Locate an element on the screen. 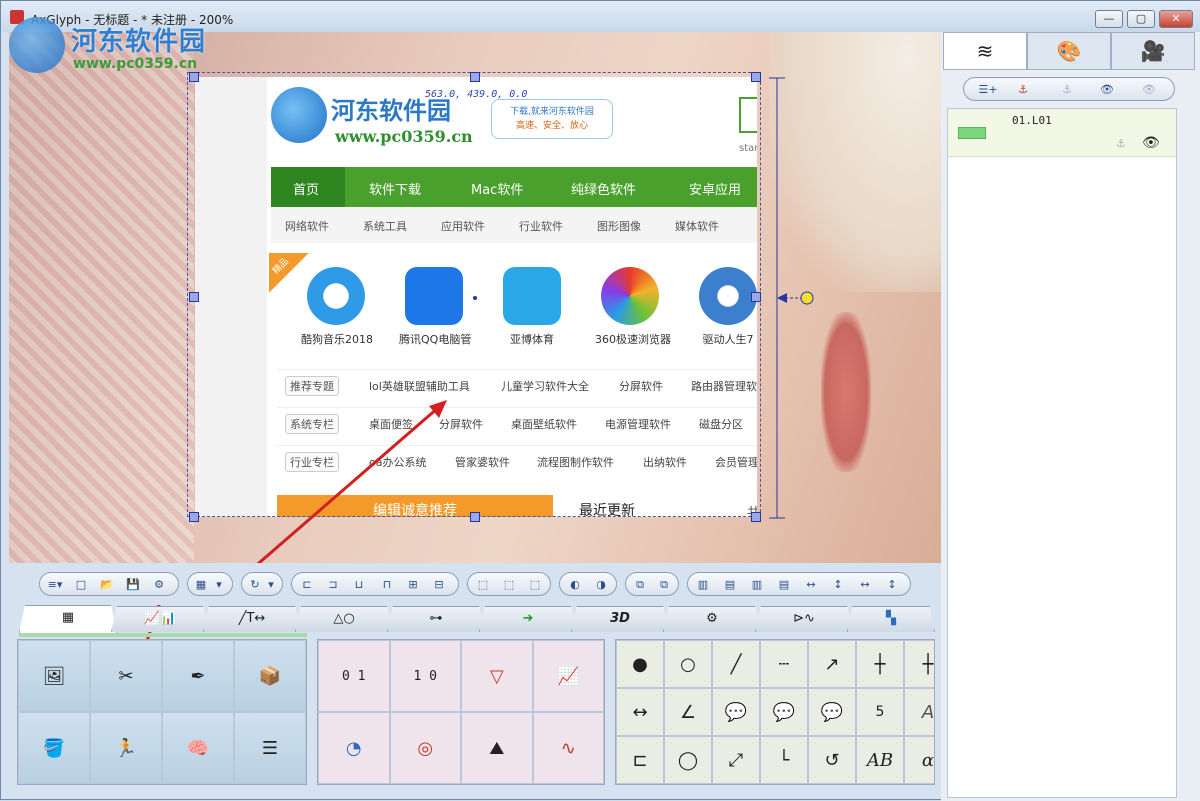 This screenshot has height=801, width=1200. flip-toolbar-group: ◐ ◑ is located at coordinates (588, 584).